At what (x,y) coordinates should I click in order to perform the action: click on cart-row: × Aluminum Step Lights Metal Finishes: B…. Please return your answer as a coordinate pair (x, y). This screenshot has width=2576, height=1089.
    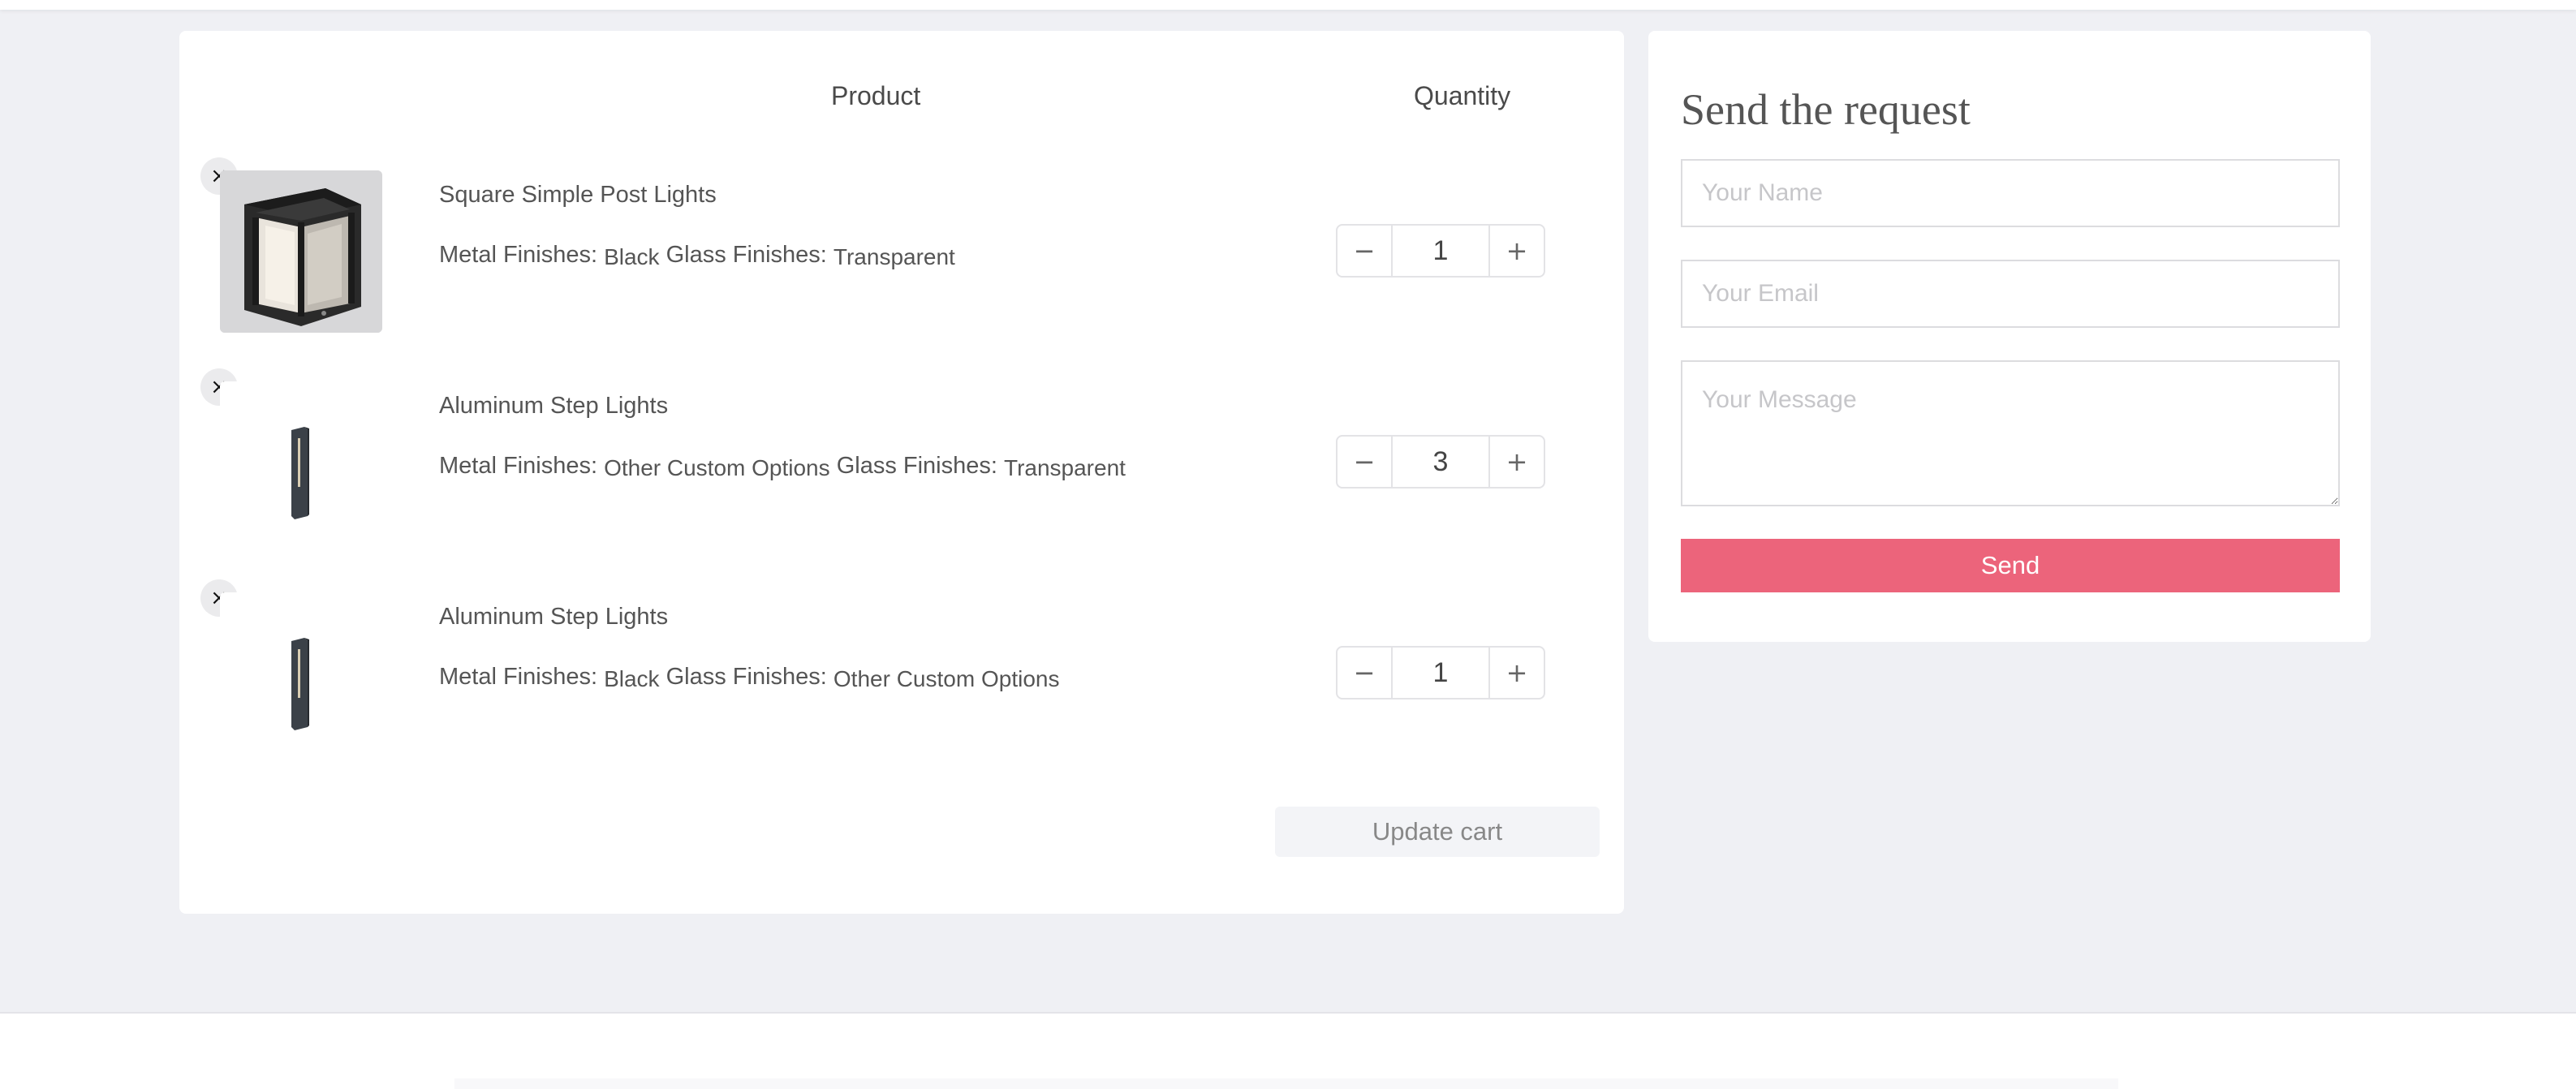
    Looking at the image, I should click on (902, 667).